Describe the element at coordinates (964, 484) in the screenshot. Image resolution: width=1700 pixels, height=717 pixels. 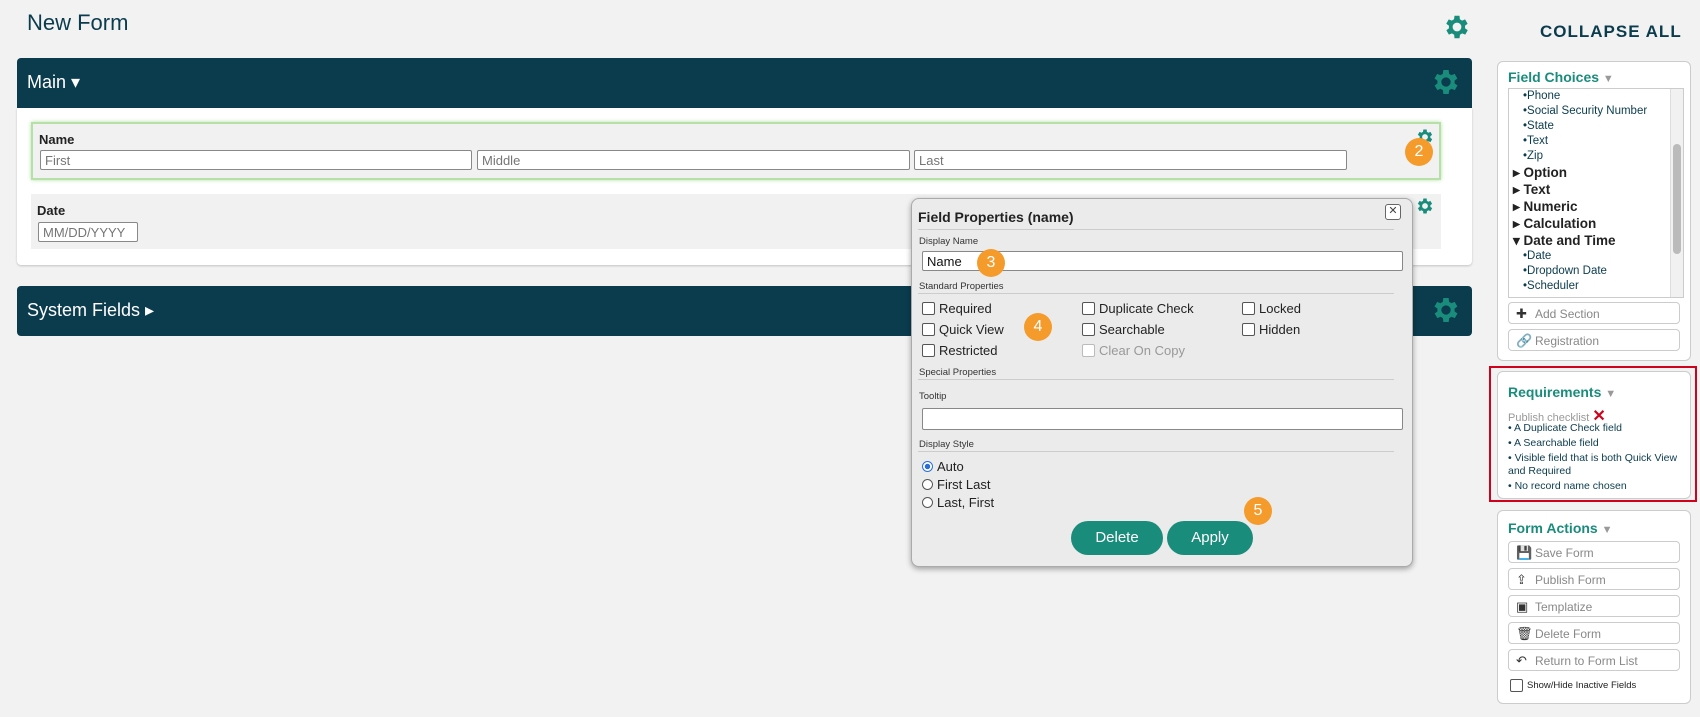
I see `style-first-last-label: First Last` at that location.